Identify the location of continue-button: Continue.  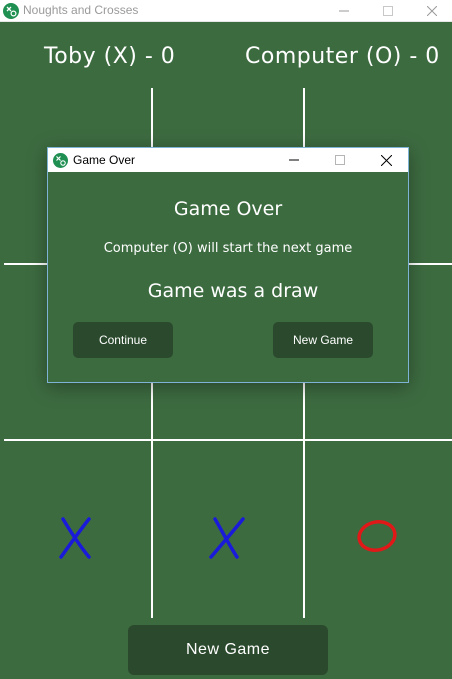
(123, 340).